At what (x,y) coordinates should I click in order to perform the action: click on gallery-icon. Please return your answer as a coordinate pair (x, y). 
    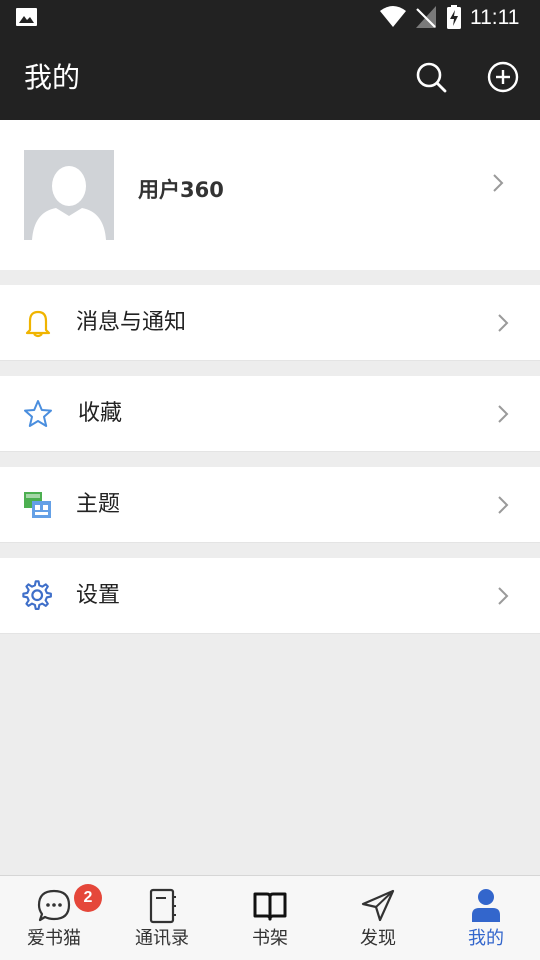
    Looking at the image, I should click on (26, 17).